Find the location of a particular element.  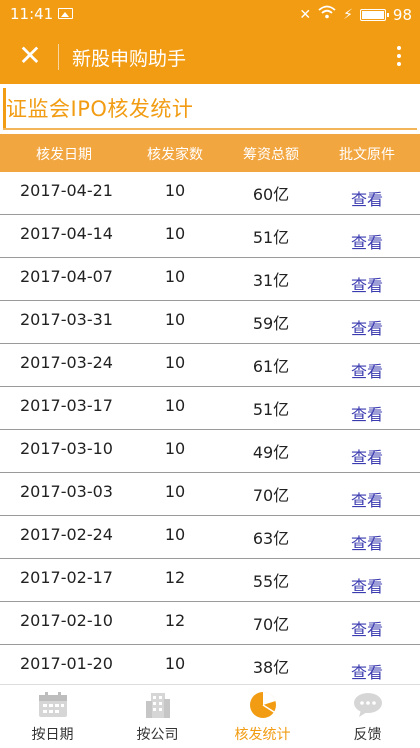

table-row: 2017-03-17 10 51亿 查看 is located at coordinates (210, 408).